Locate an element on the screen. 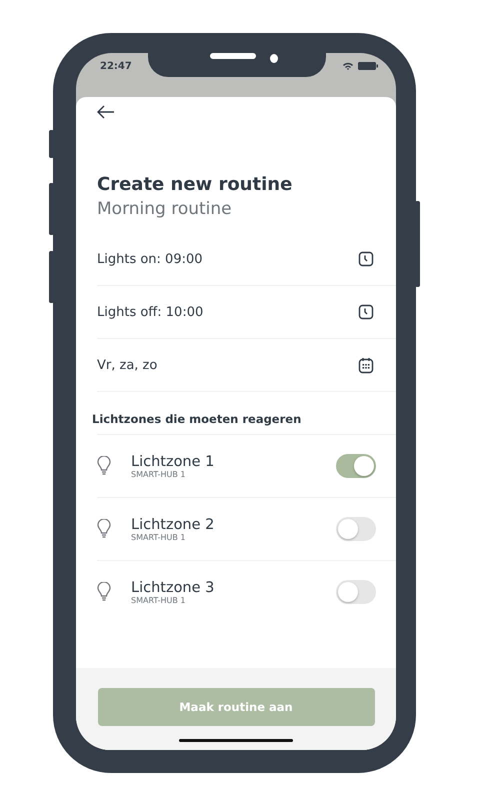 This screenshot has height=800, width=500. page-title: Create new routine is located at coordinates (195, 184).